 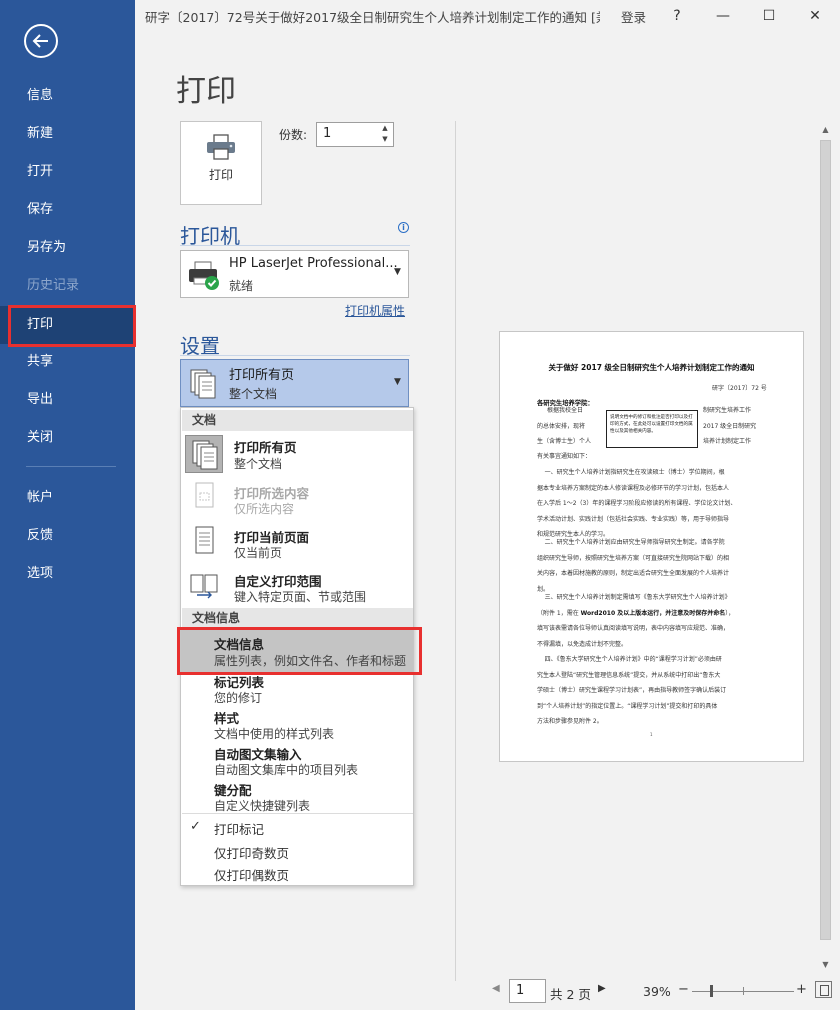 I want to click on menu-item-subtitle: 自定义快捷键列表, so click(x=262, y=806).